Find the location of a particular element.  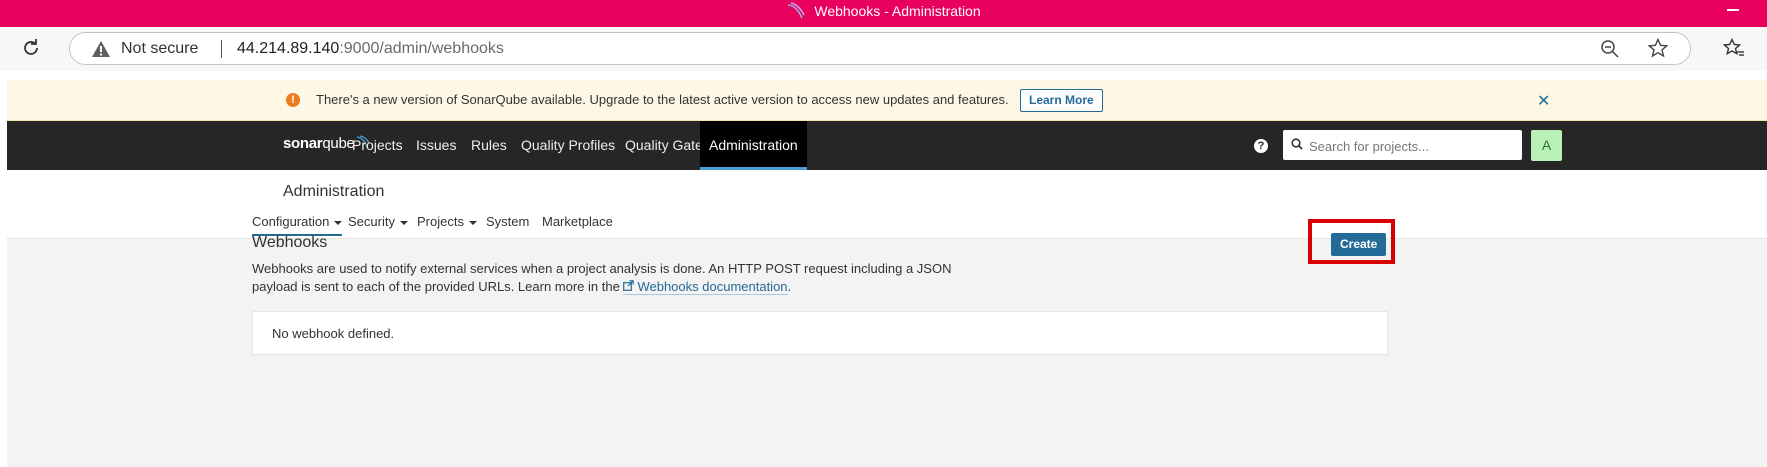

bookmark-star-icon is located at coordinates (1658, 48).